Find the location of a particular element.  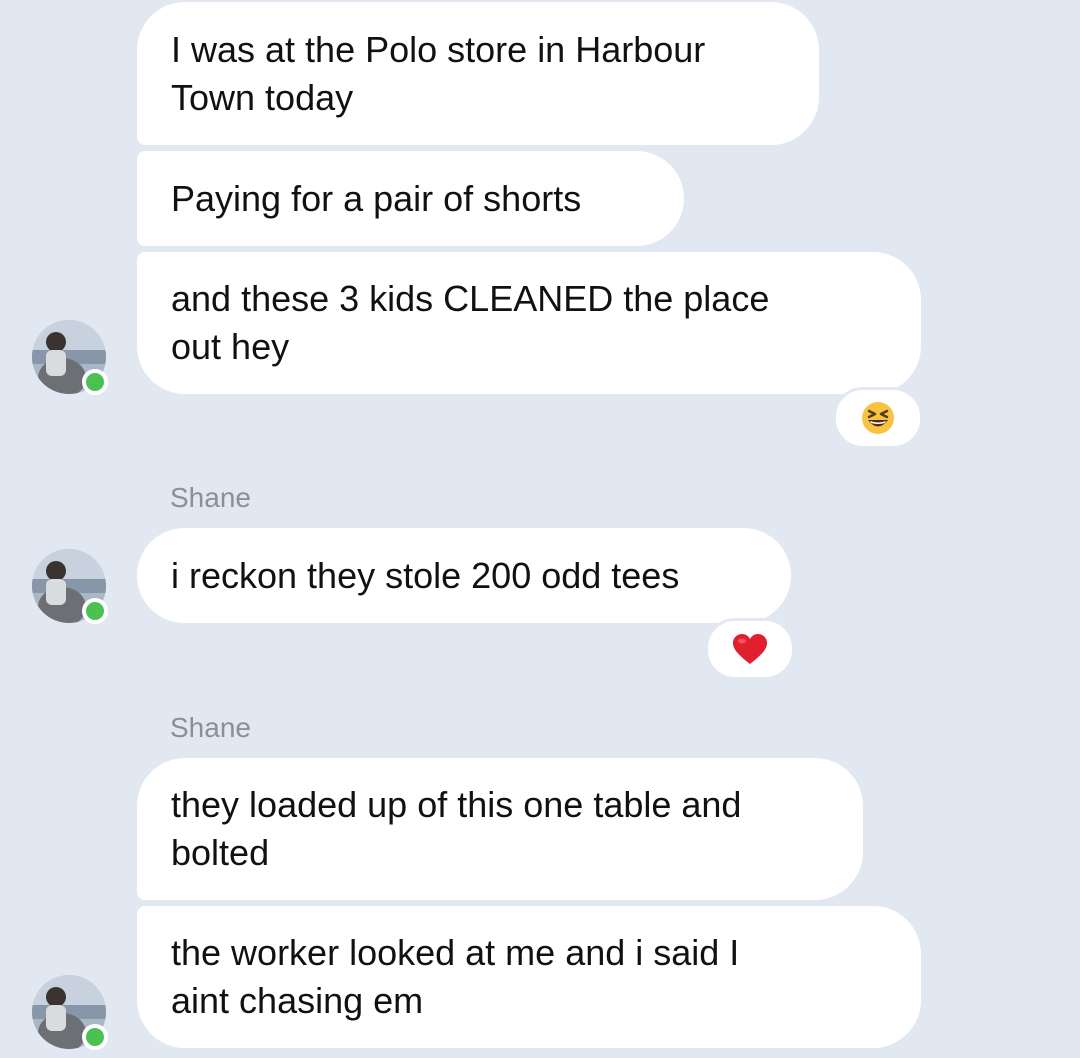

red-heart-icon is located at coordinates (750, 649).